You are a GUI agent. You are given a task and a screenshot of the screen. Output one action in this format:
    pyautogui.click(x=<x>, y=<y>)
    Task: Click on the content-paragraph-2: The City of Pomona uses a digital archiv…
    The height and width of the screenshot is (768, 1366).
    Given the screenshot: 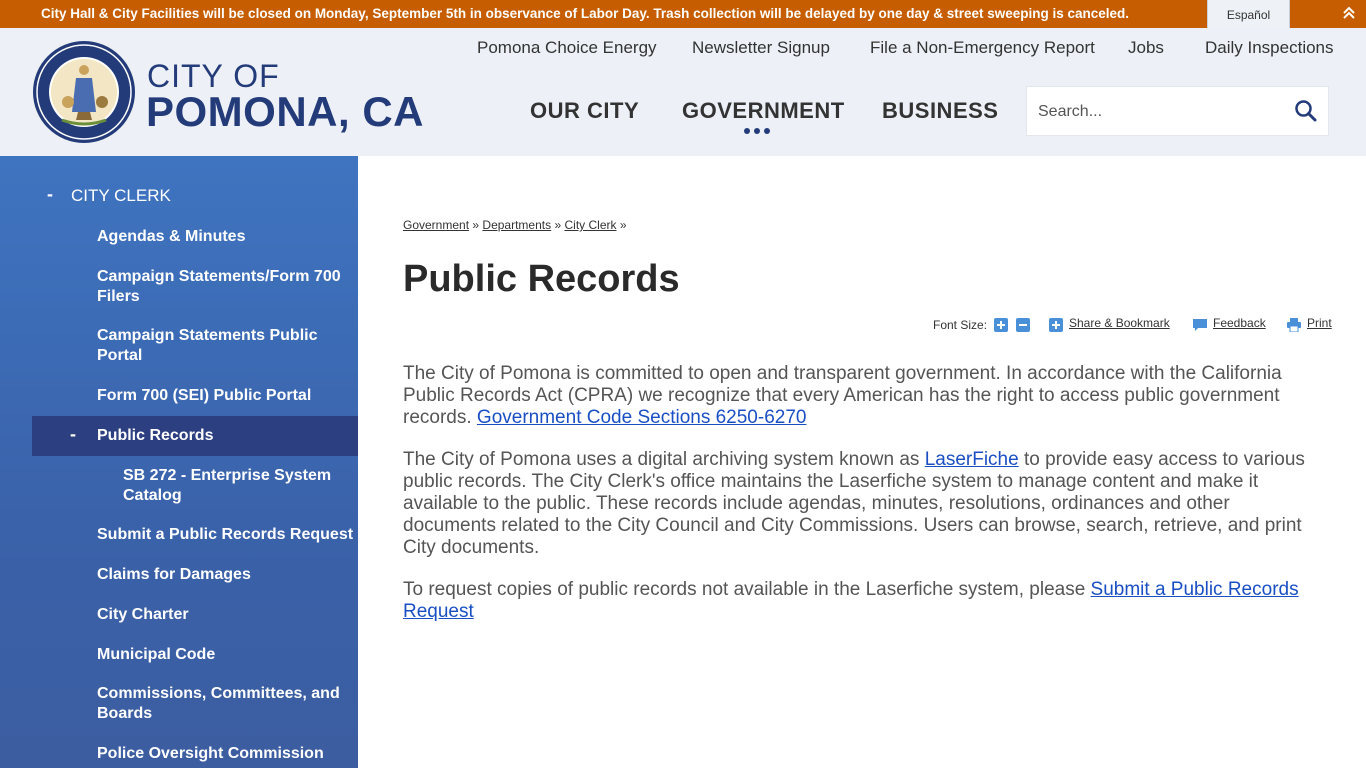 What is the action you would take?
    pyautogui.click(x=863, y=504)
    